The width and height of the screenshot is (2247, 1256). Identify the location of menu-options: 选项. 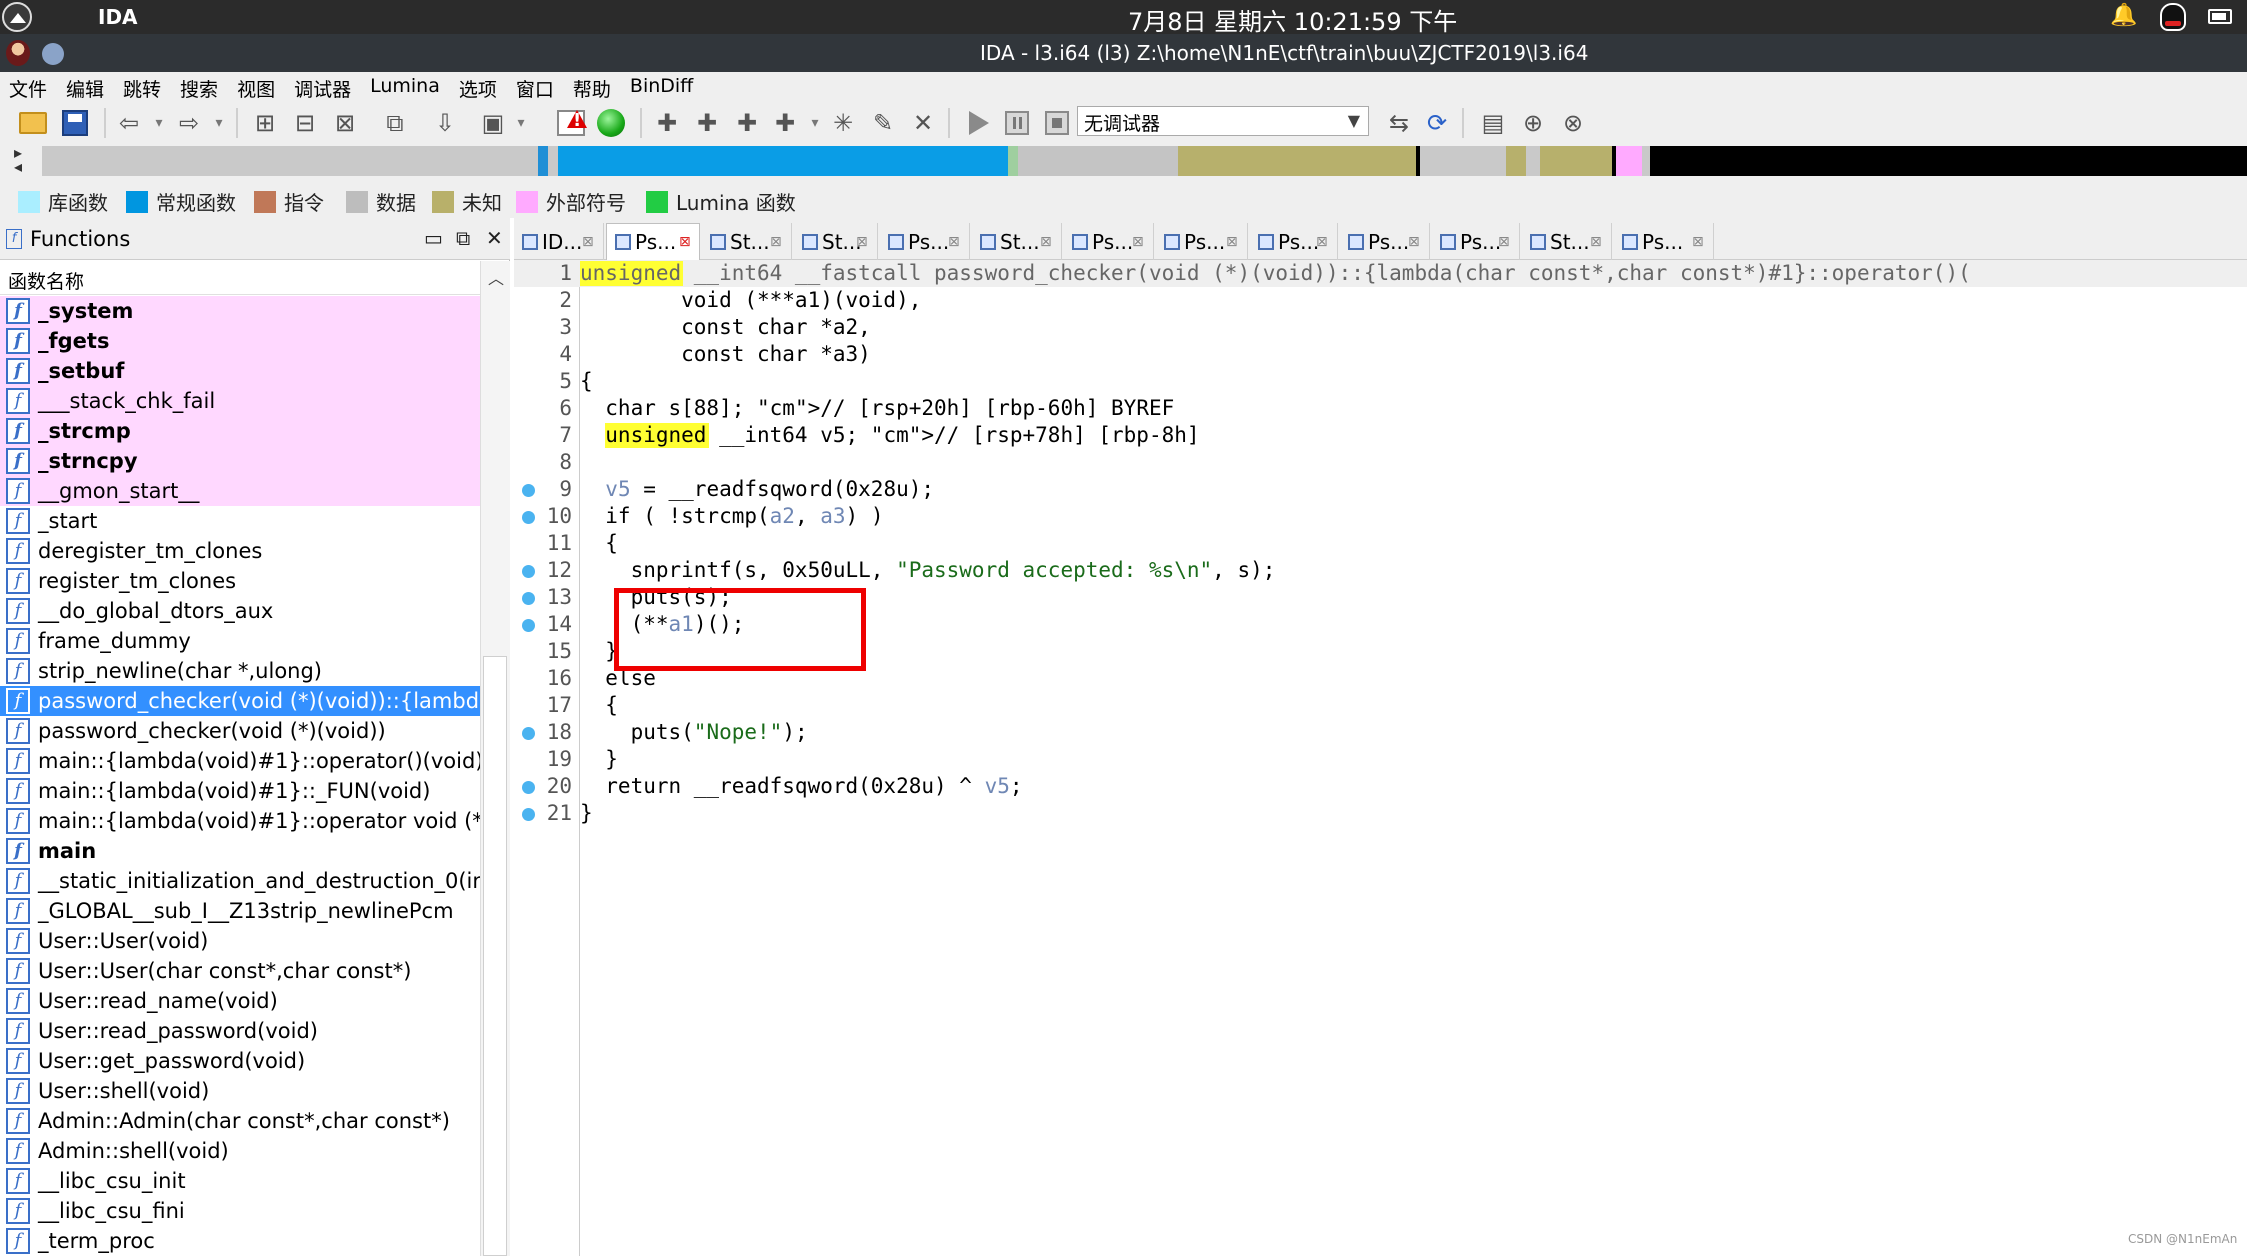
(478, 87).